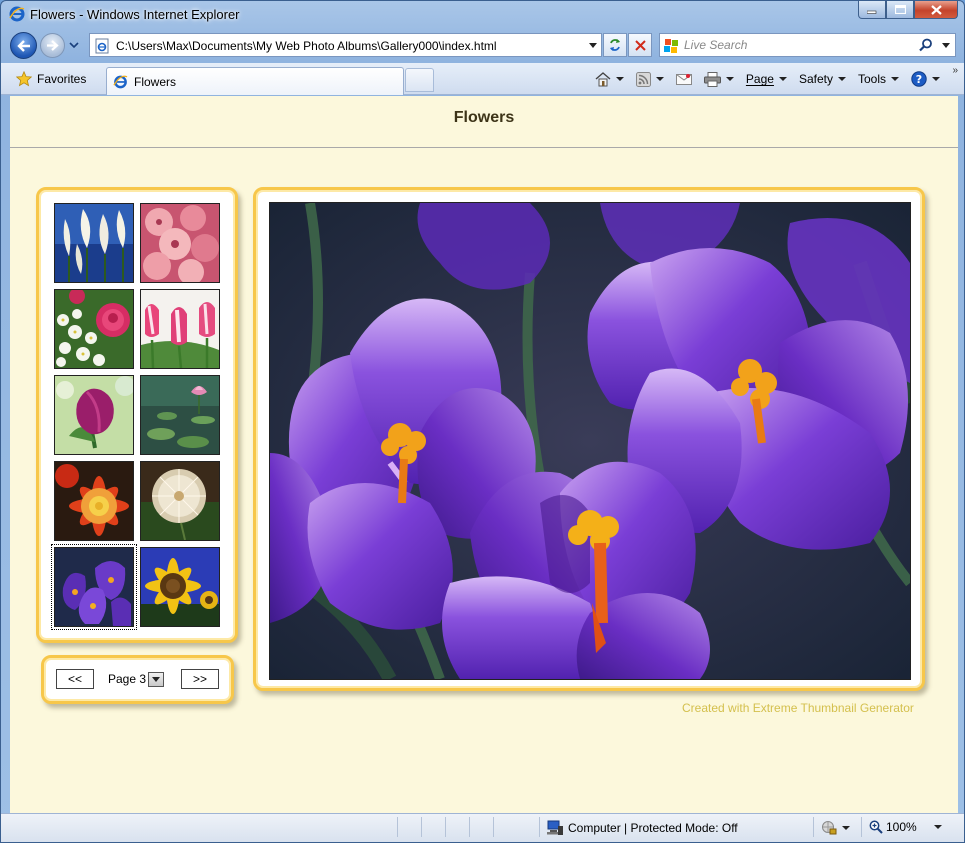  Describe the element at coordinates (255, 81) in the screenshot. I see `tab-flowers: Flowers` at that location.